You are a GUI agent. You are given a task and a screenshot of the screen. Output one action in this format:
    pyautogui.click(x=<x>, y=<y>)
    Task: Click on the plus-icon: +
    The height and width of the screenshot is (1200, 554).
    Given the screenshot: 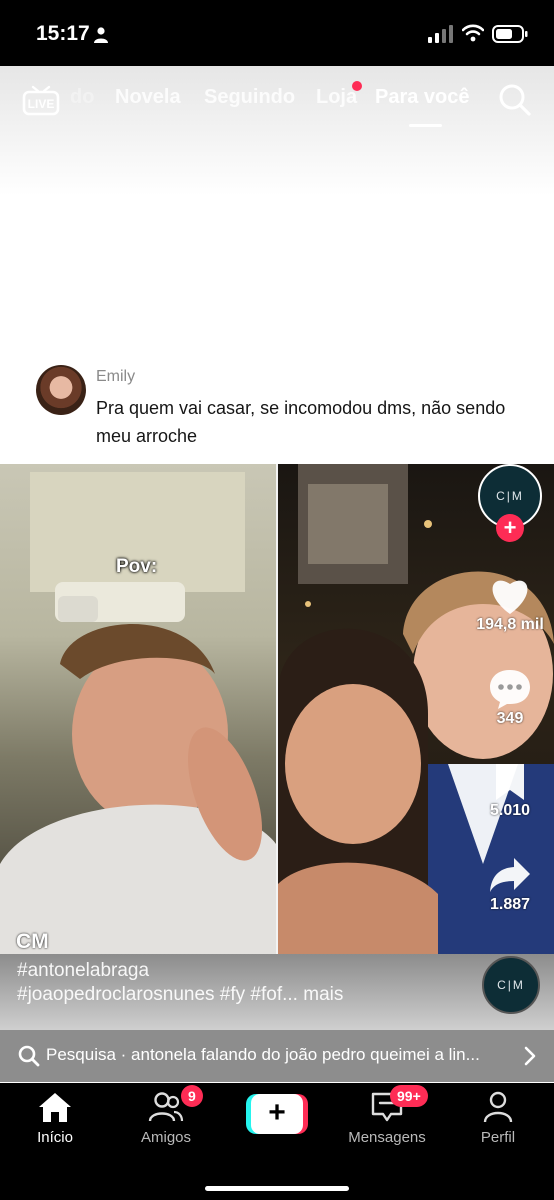 What is the action you would take?
    pyautogui.click(x=277, y=1114)
    